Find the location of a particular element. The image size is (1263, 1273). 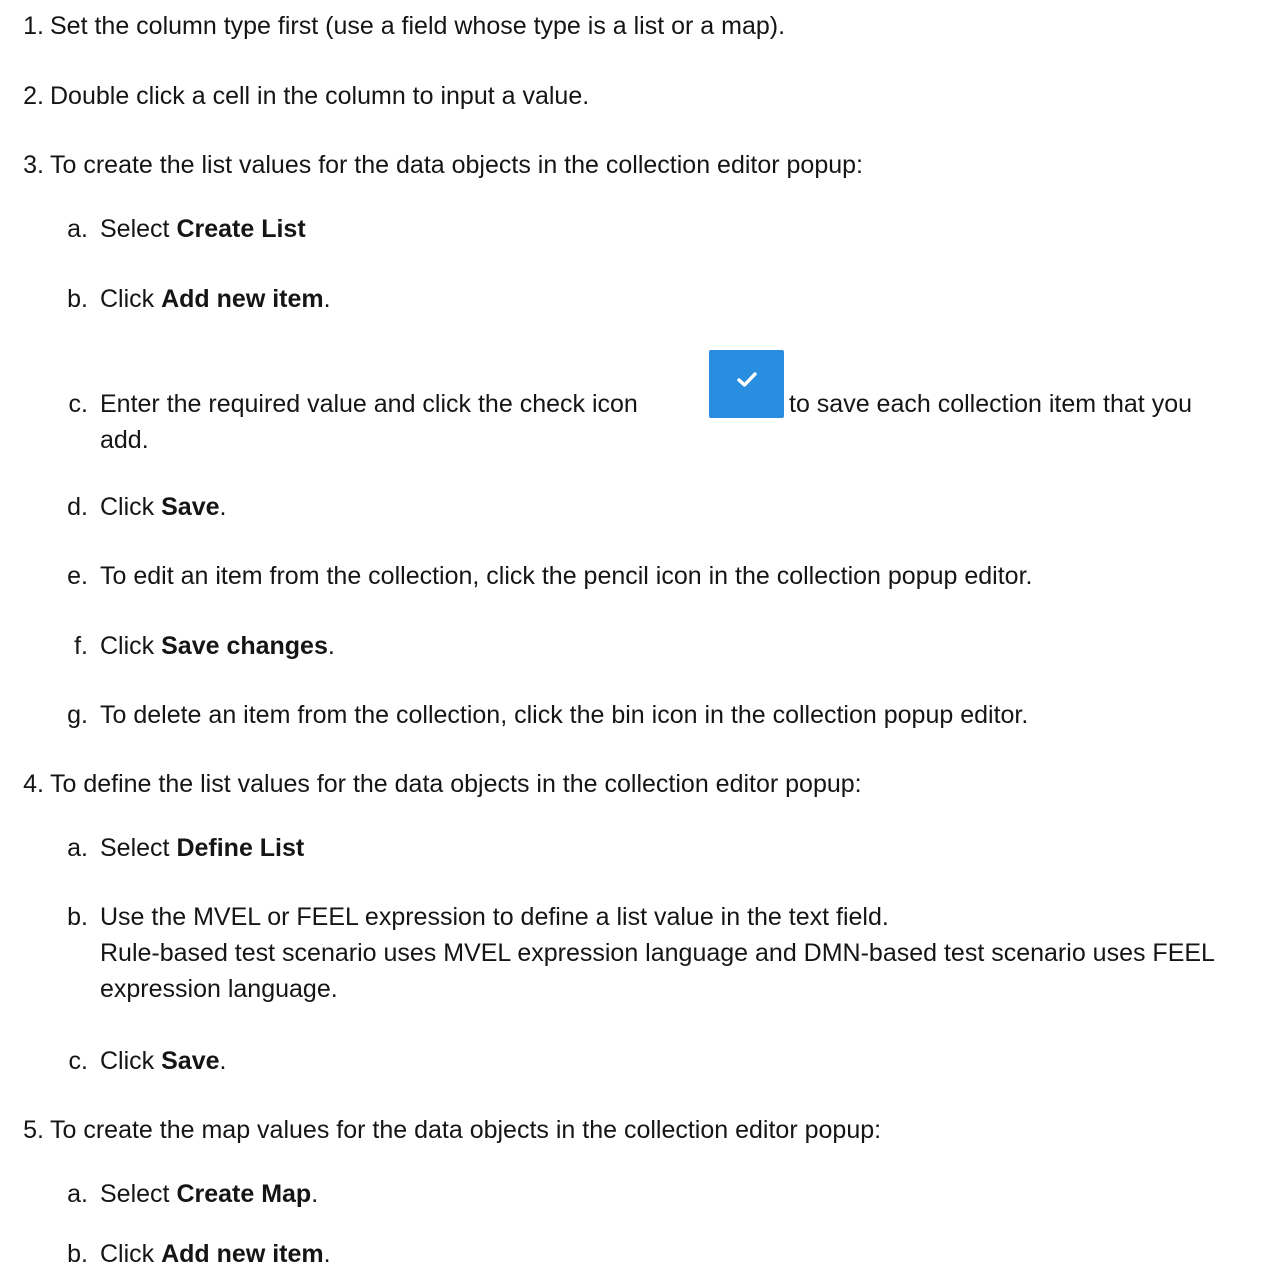

ui-label-create-map: Create Map is located at coordinates (244, 1194).